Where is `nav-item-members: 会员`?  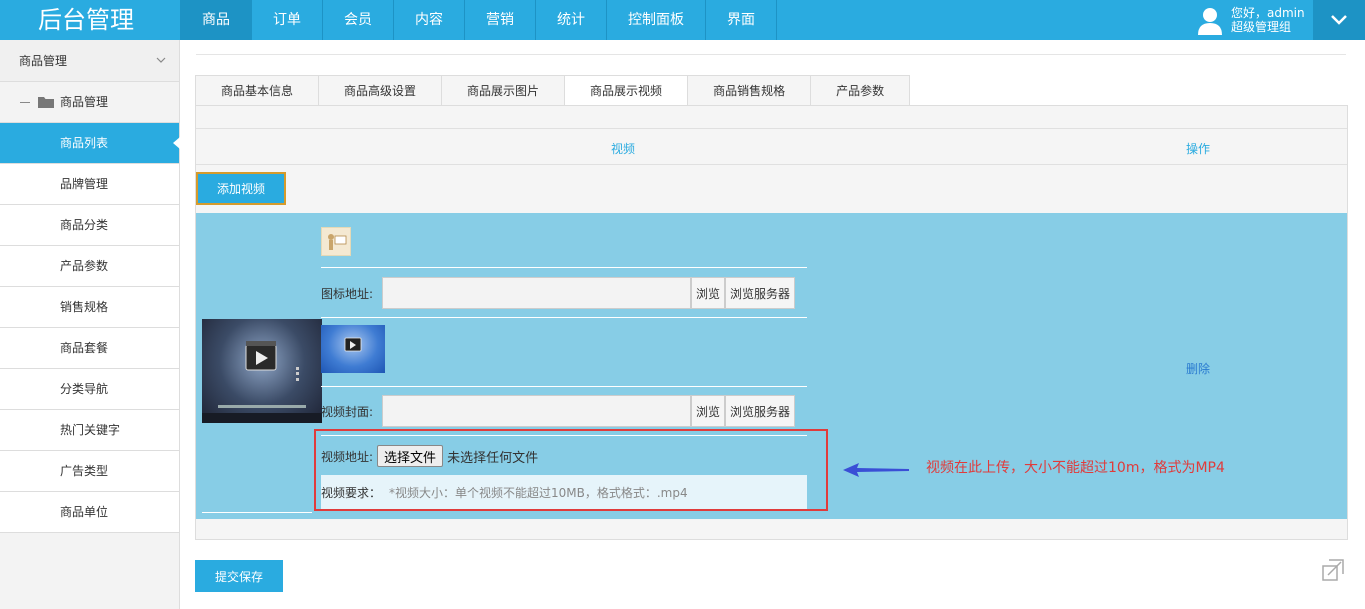
nav-item-members: 会员 is located at coordinates (357, 20).